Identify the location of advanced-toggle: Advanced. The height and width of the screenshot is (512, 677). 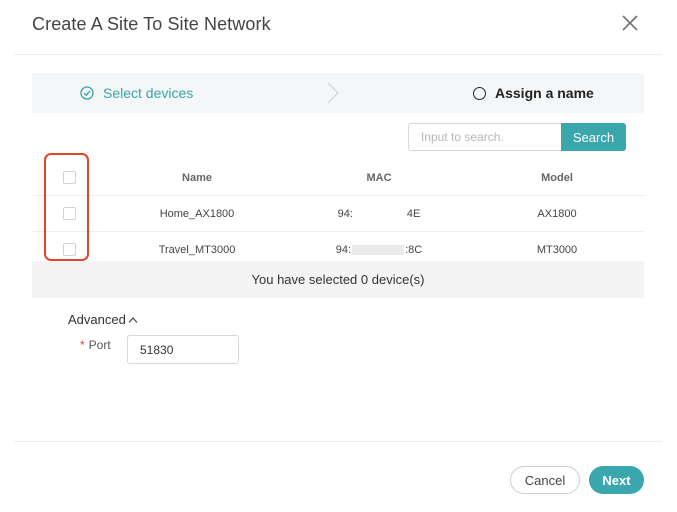
(103, 319).